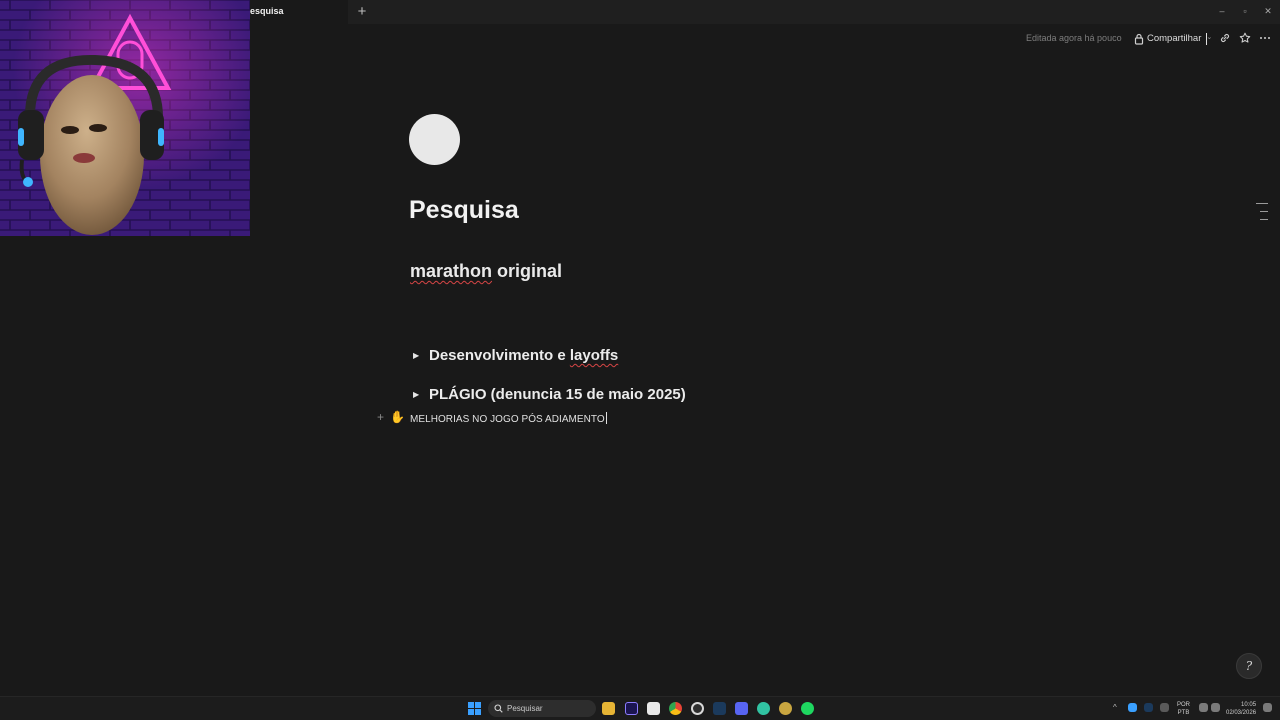 This screenshot has width=1280, height=720. Describe the element at coordinates (1245, 11) in the screenshot. I see `maximize-button: ▫` at that location.